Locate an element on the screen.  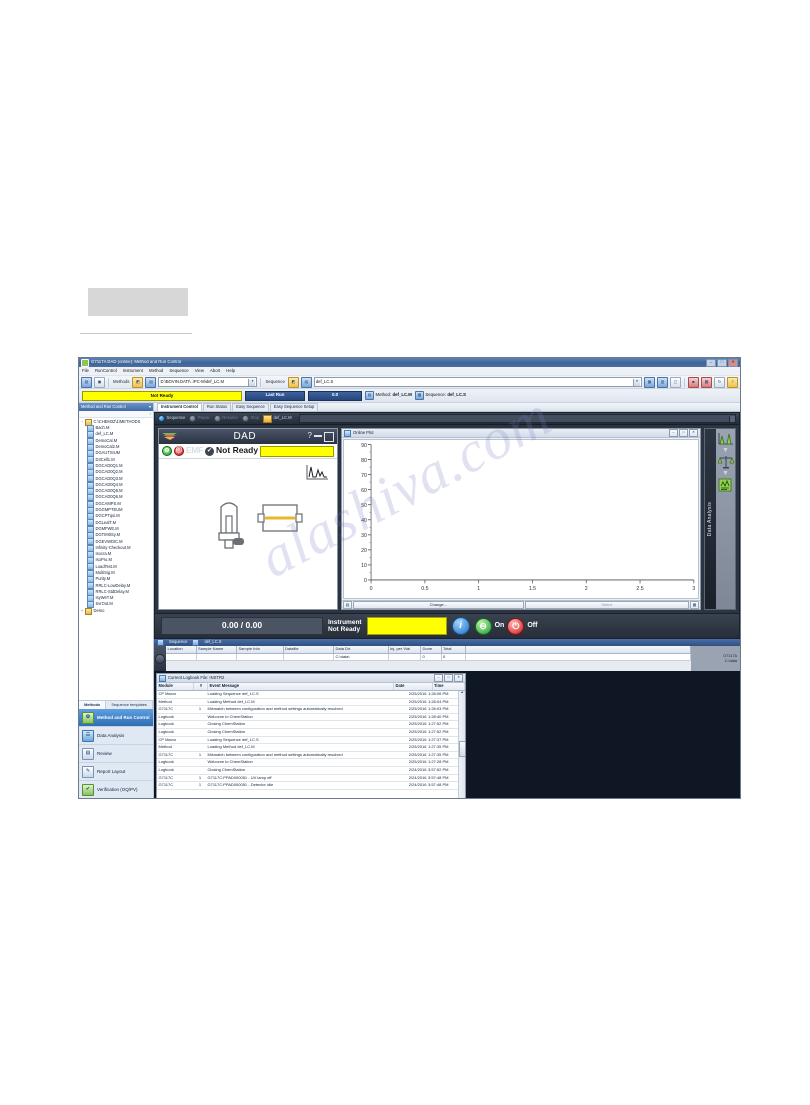
nav-item-0: ⚙ Method and Run Control is located at coordinates (116, 718).